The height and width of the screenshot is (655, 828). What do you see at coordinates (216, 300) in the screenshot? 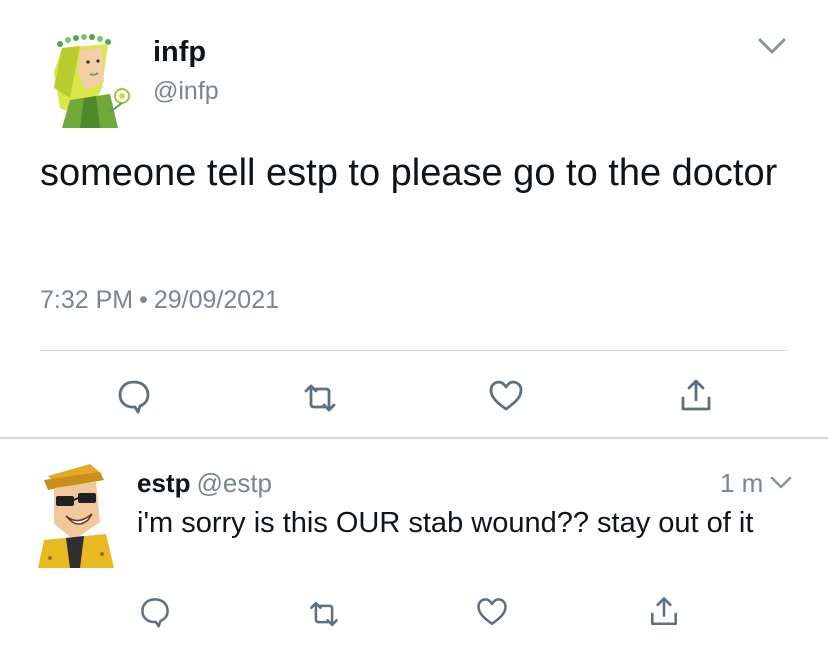
I see `tweet-date: 29/09/2021` at bounding box center [216, 300].